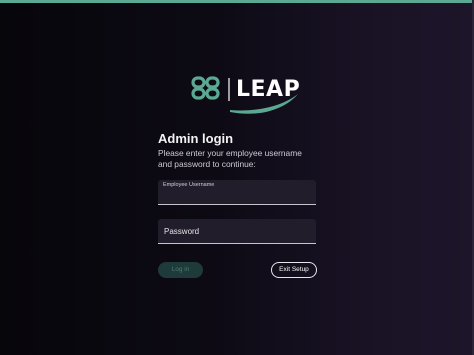 This screenshot has width=474, height=355. I want to click on brand-logo: LEAP, so click(246, 96).